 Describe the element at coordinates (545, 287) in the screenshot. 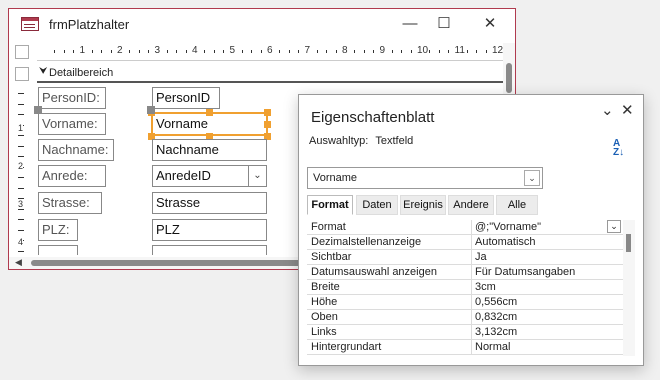

I see `property-value: 3cm` at that location.